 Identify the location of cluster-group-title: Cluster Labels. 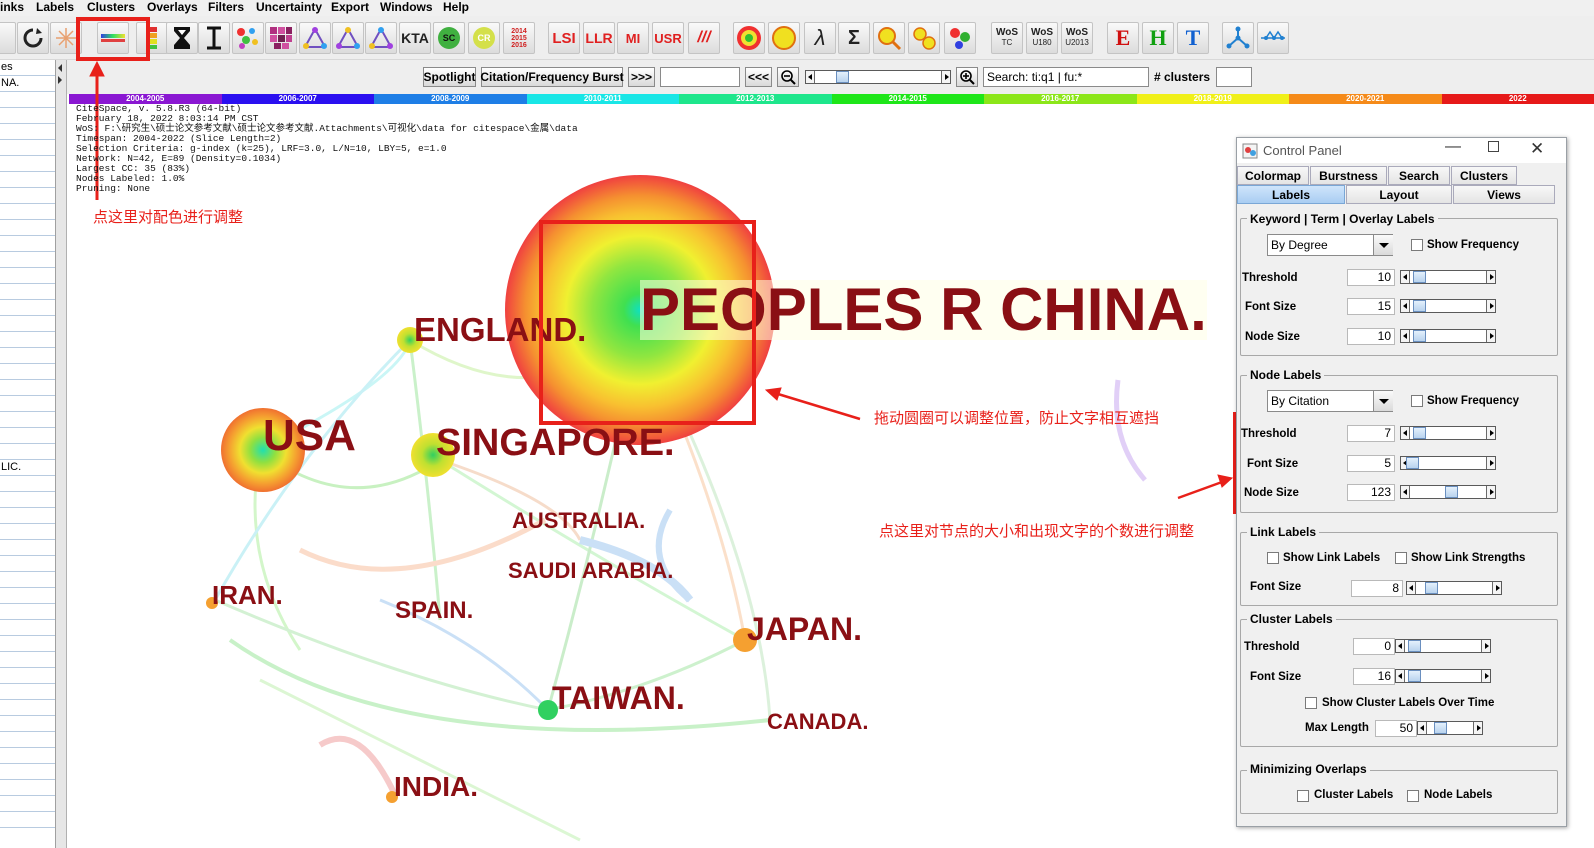
(1291, 619).